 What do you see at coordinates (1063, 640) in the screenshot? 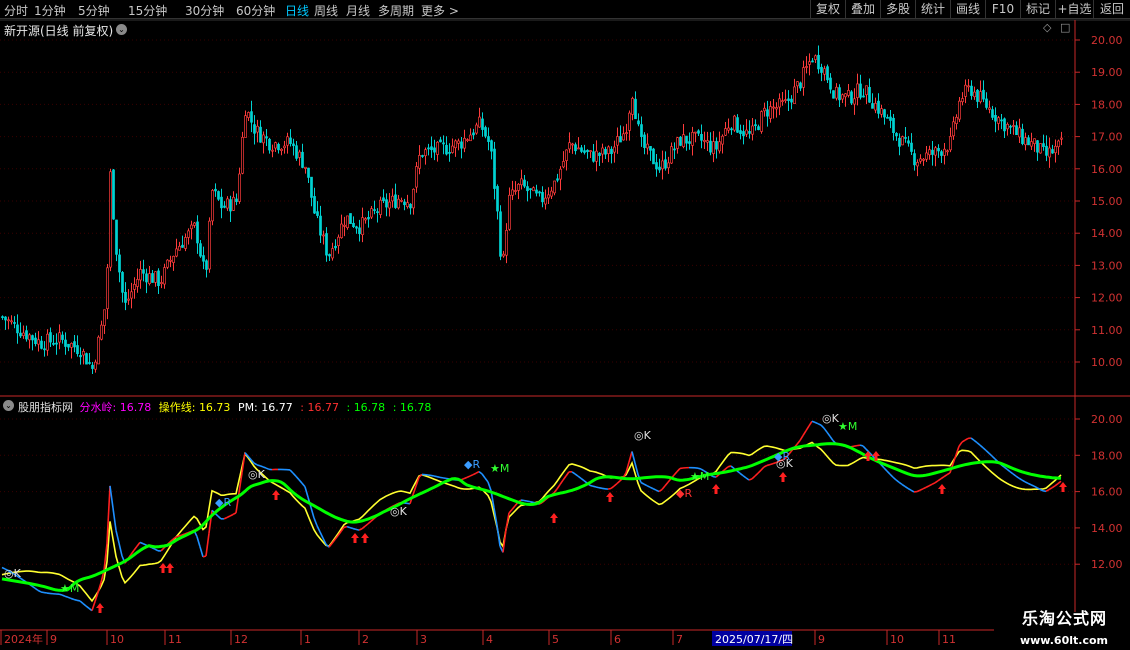
I see `watermark-url: www.60lt.com` at bounding box center [1063, 640].